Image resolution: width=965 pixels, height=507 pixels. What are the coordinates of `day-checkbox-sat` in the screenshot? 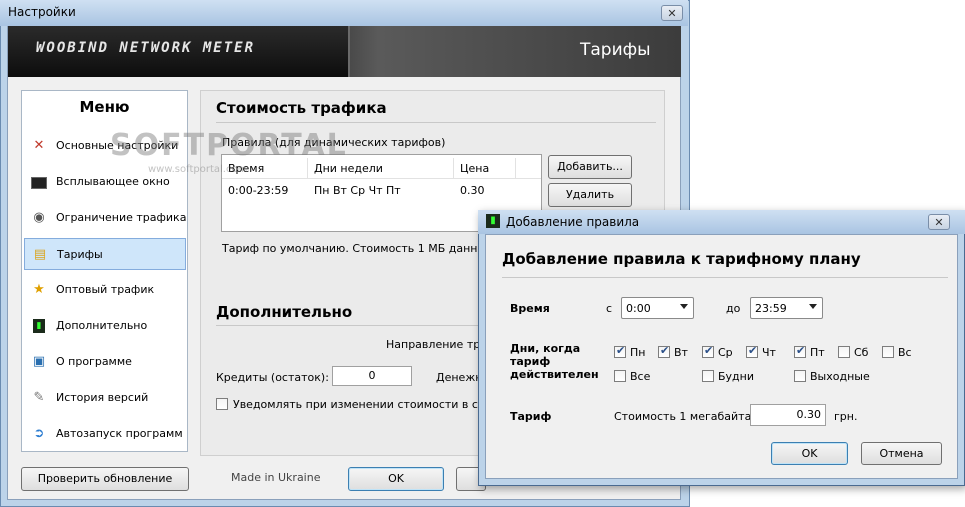 It's located at (844, 352).